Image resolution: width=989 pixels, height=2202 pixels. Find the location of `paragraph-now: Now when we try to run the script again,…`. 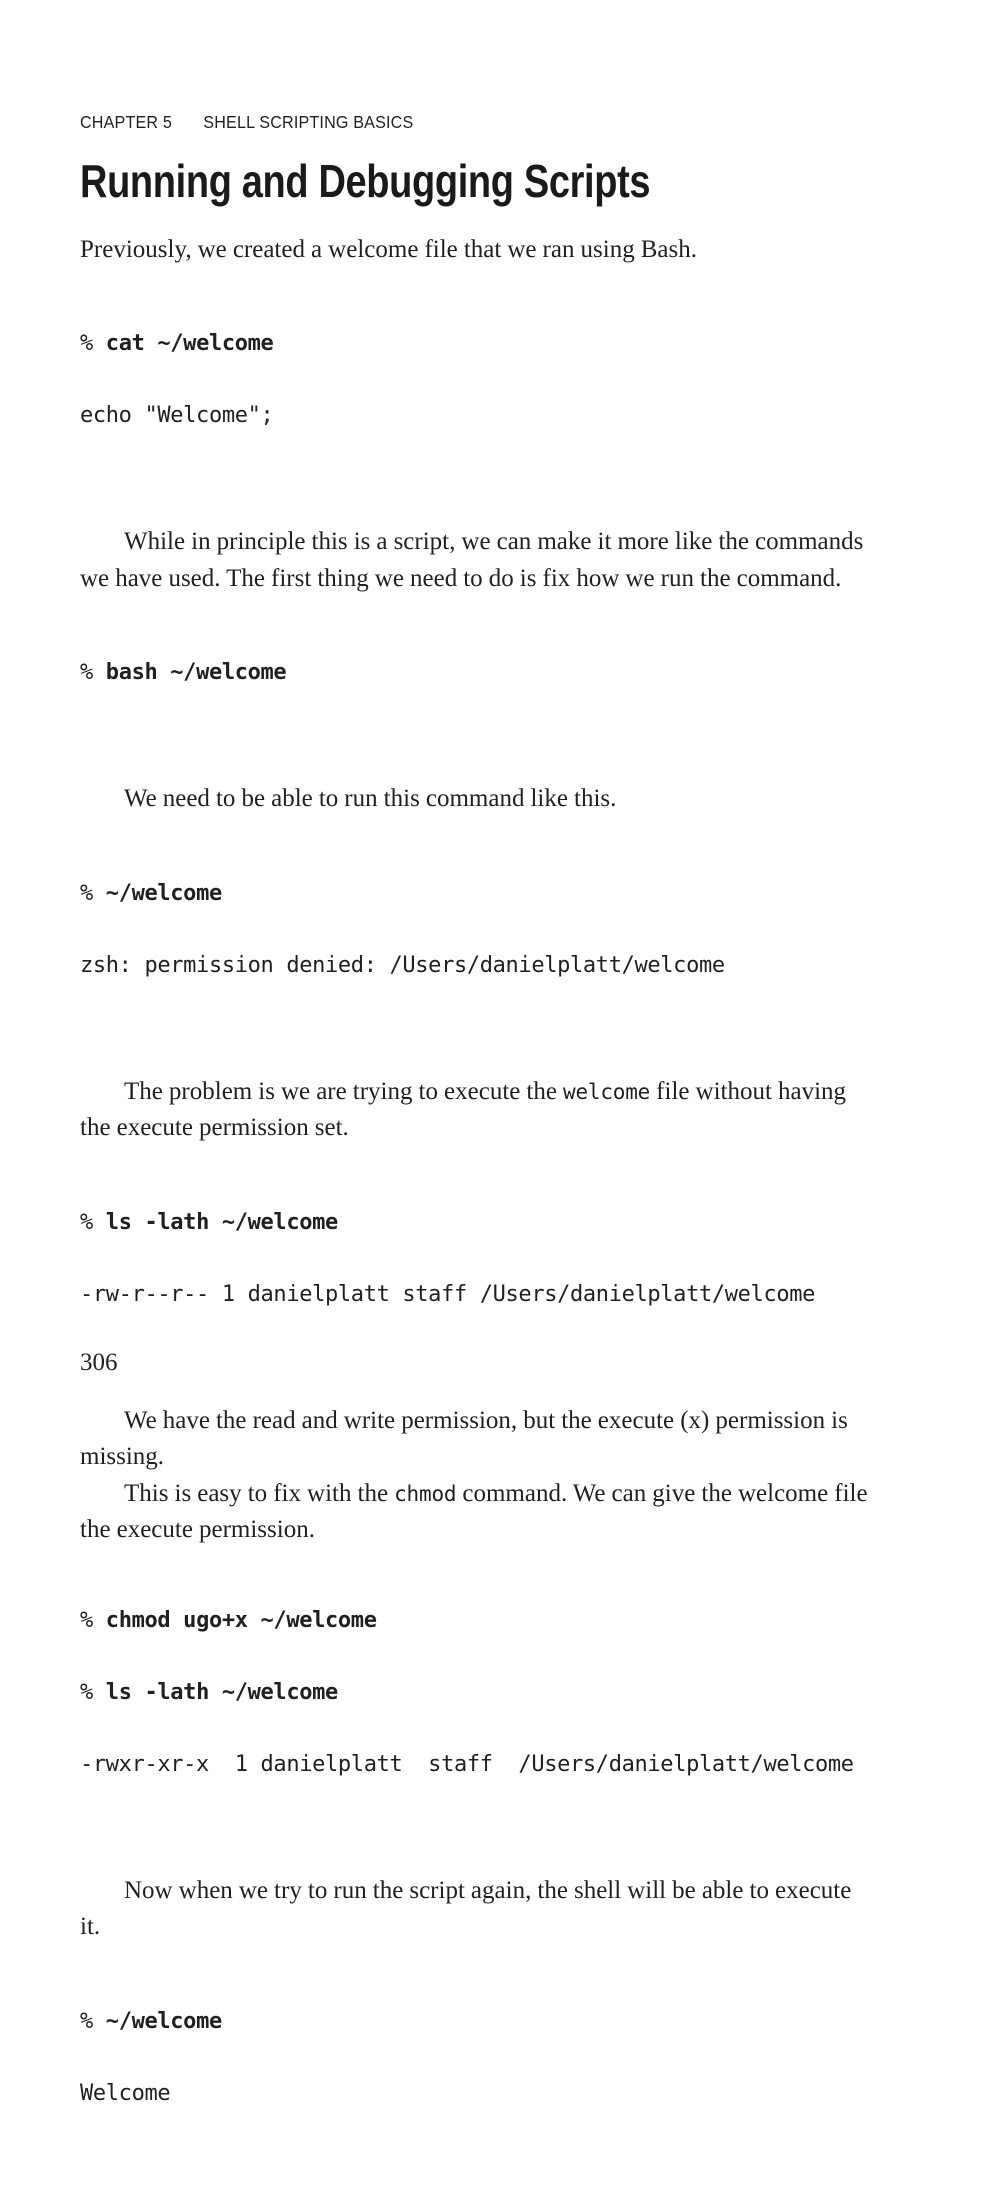

paragraph-now: Now when we try to run the script again,… is located at coordinates (466, 1908).